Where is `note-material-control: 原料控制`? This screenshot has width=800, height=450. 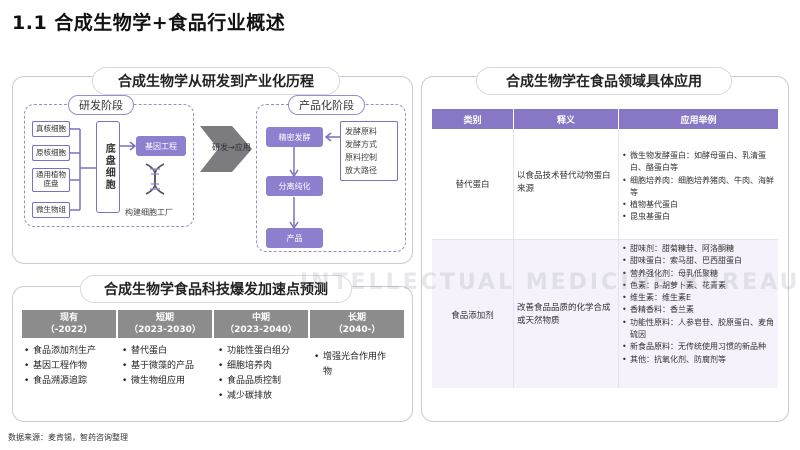
note-material-control: 原料控制 is located at coordinates (361, 157).